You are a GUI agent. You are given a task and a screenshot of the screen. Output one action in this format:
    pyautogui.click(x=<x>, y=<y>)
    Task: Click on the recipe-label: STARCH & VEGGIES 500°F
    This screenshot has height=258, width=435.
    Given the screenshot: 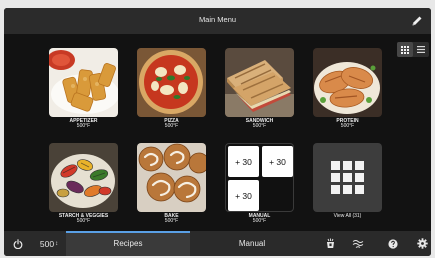 What is the action you would take?
    pyautogui.click(x=83, y=219)
    